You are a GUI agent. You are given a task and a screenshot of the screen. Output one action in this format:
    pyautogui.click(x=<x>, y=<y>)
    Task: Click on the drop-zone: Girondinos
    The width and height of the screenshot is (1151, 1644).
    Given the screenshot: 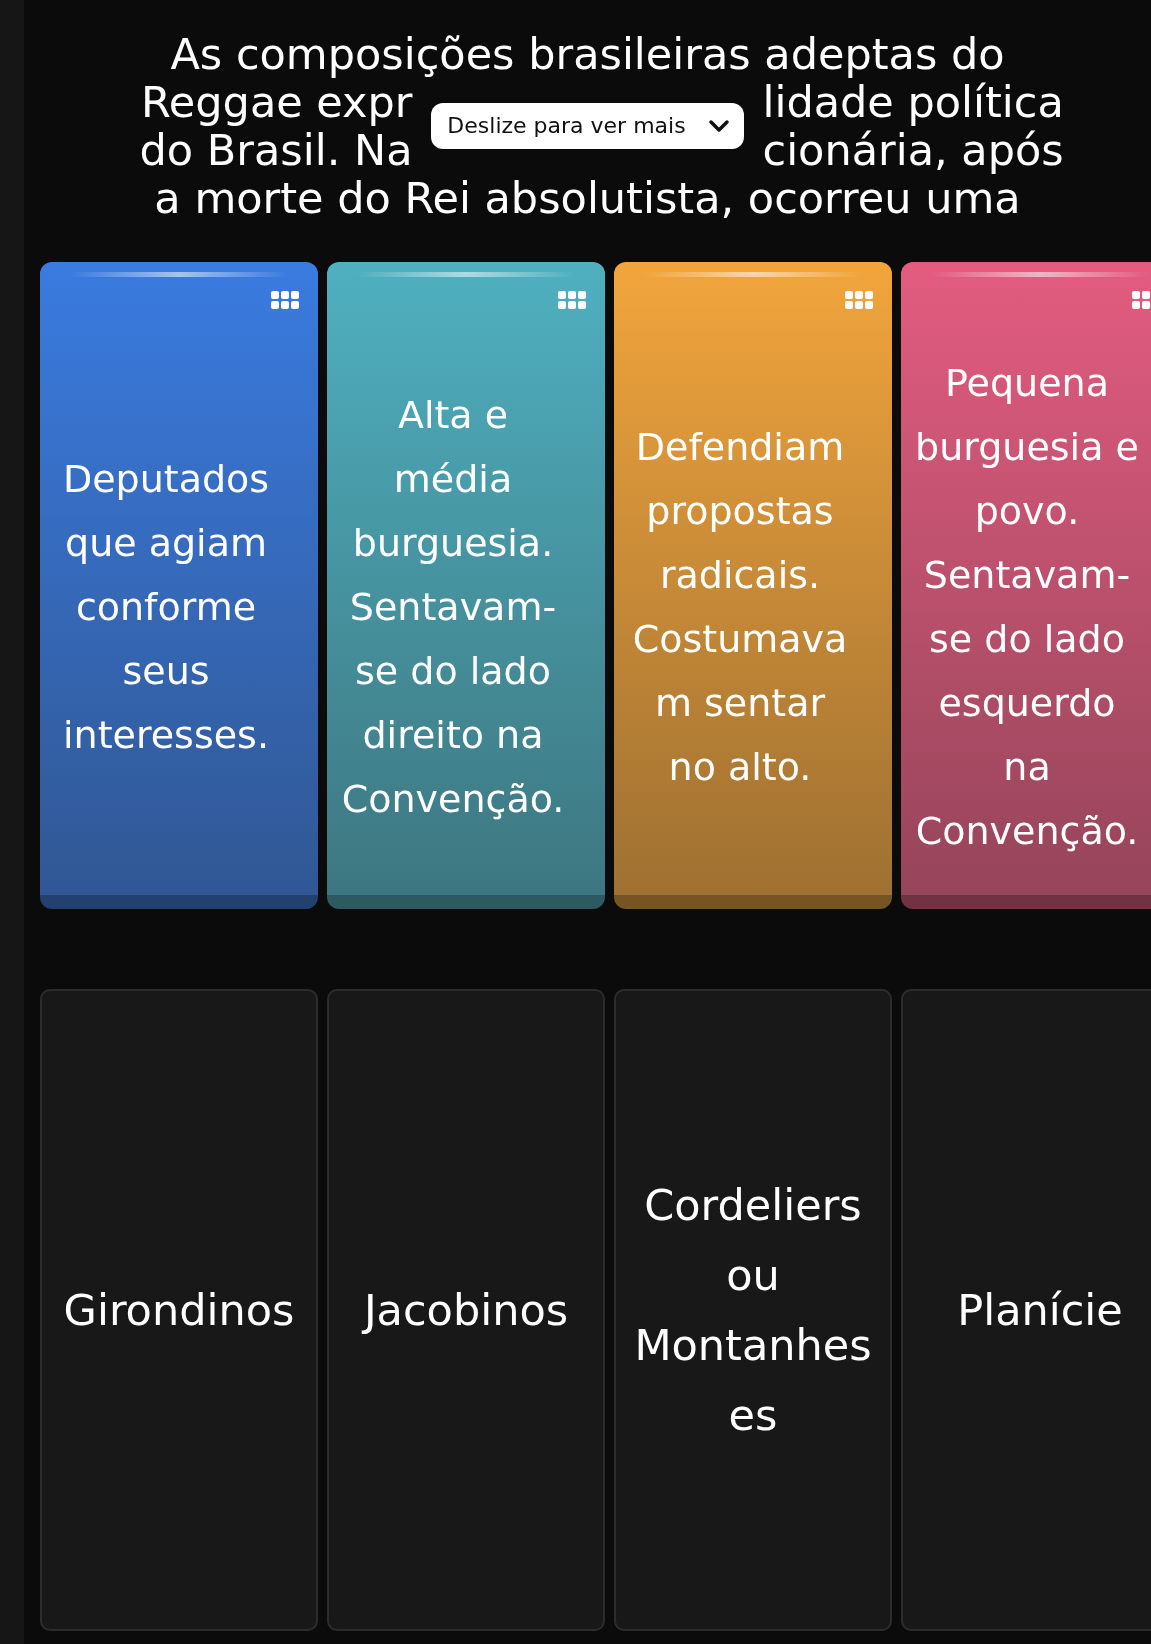 What is the action you would take?
    pyautogui.click(x=179, y=1310)
    